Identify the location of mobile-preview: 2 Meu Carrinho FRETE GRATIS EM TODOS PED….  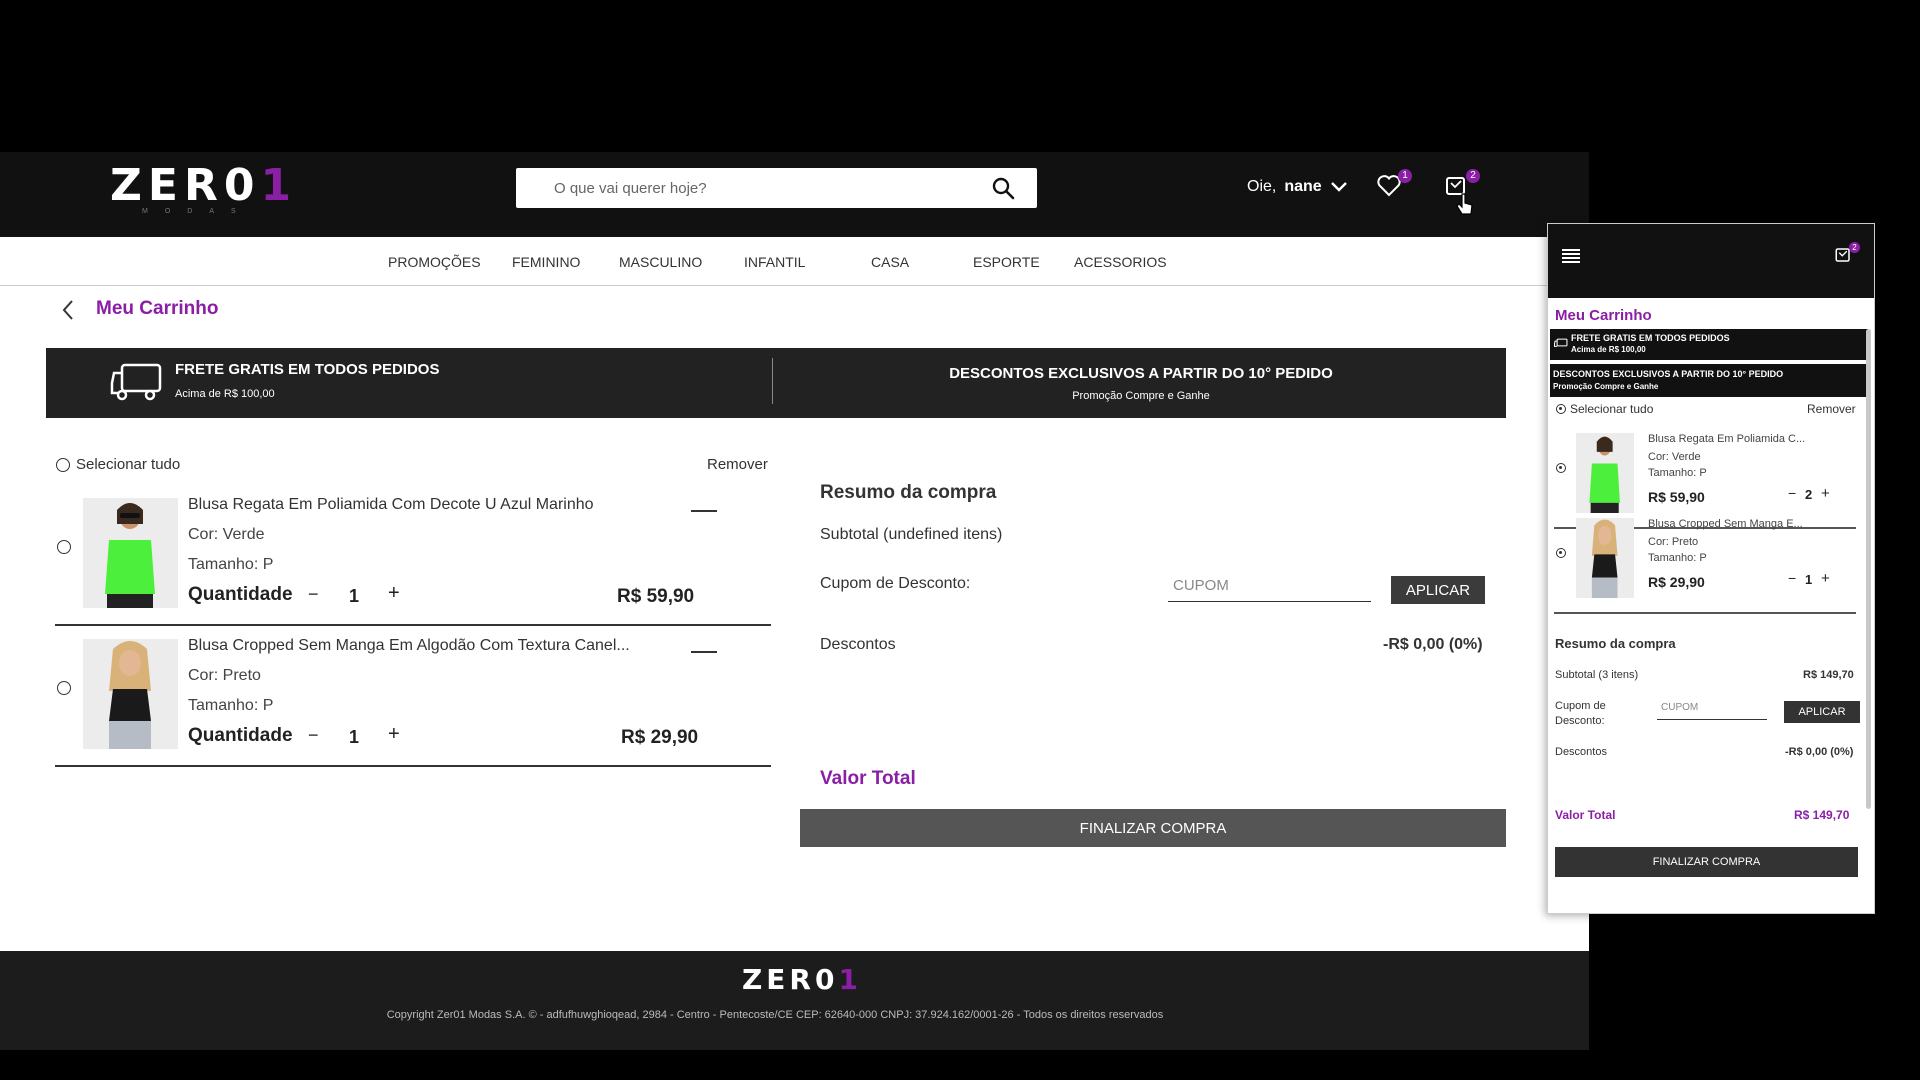
(1711, 568).